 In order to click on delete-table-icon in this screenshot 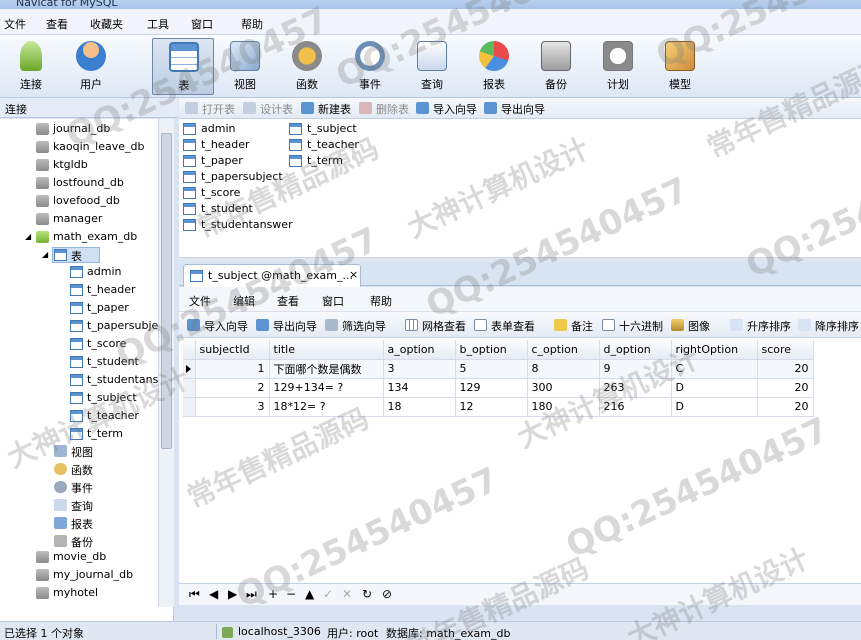, I will do `click(365, 108)`.